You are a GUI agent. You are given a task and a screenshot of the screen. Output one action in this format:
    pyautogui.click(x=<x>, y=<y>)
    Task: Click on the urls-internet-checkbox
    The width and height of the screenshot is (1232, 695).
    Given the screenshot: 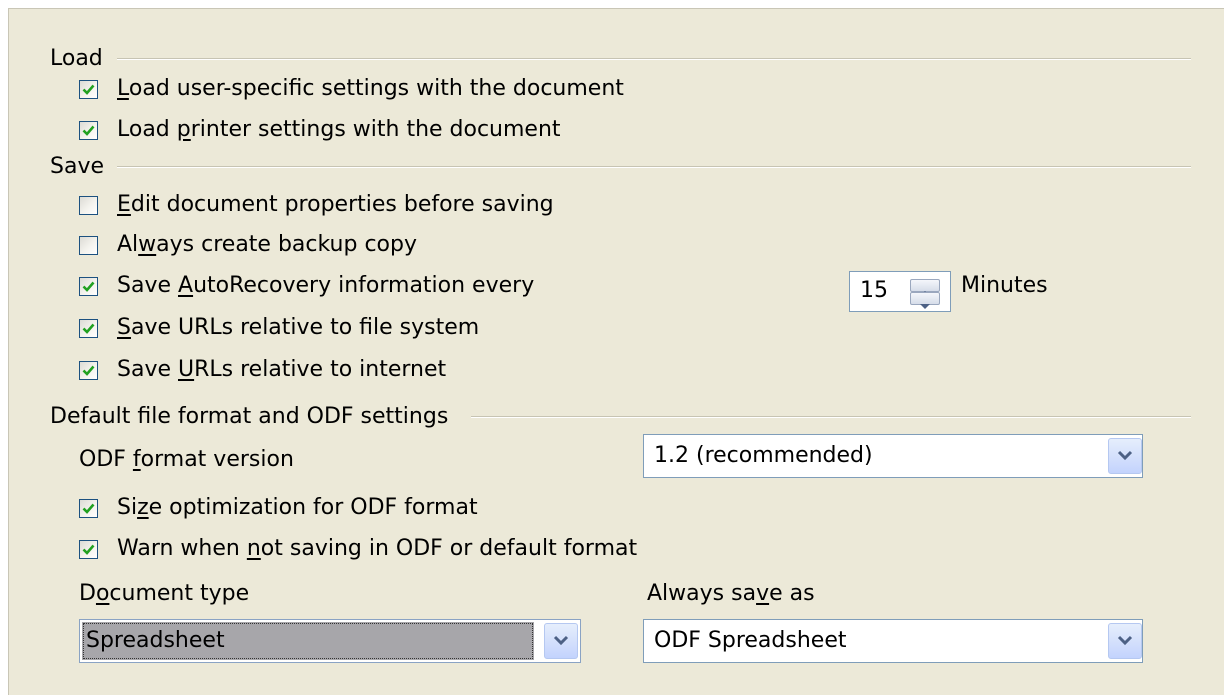 What is the action you would take?
    pyautogui.click(x=88, y=370)
    